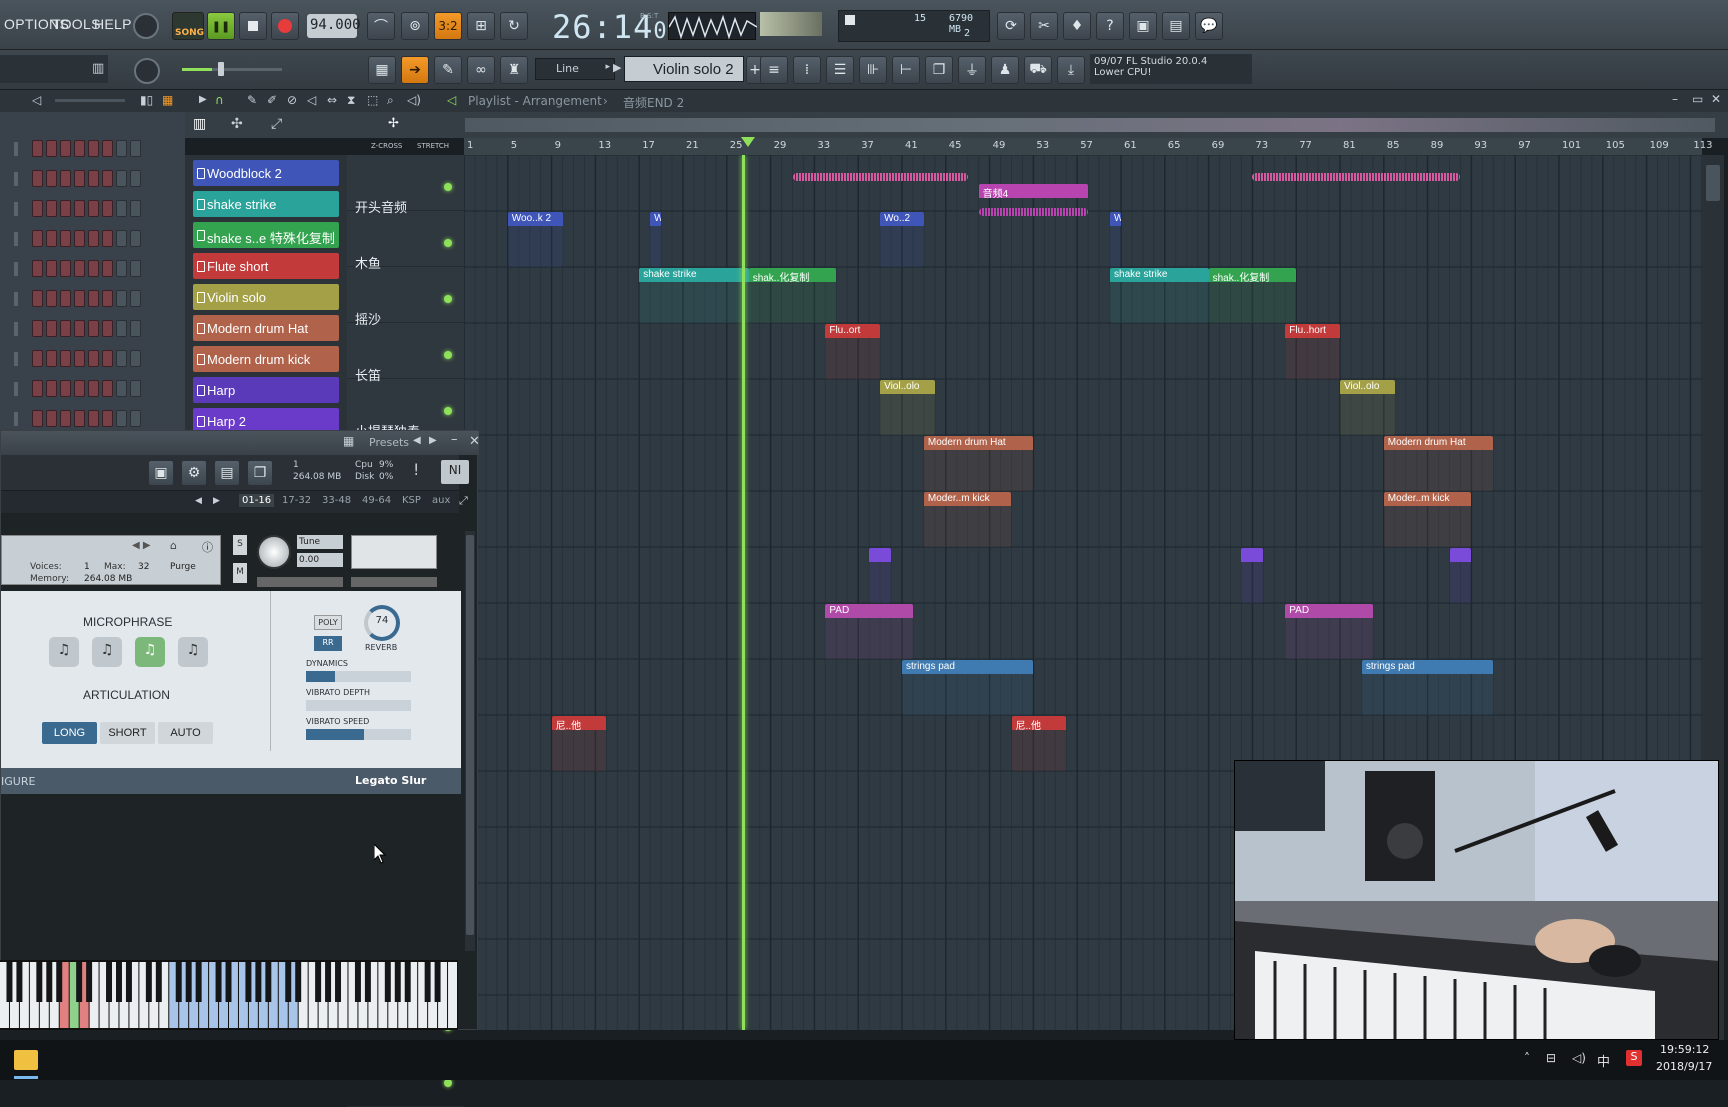  Describe the element at coordinates (1005, 70) in the screenshot. I see `performance-button: ♟` at that location.